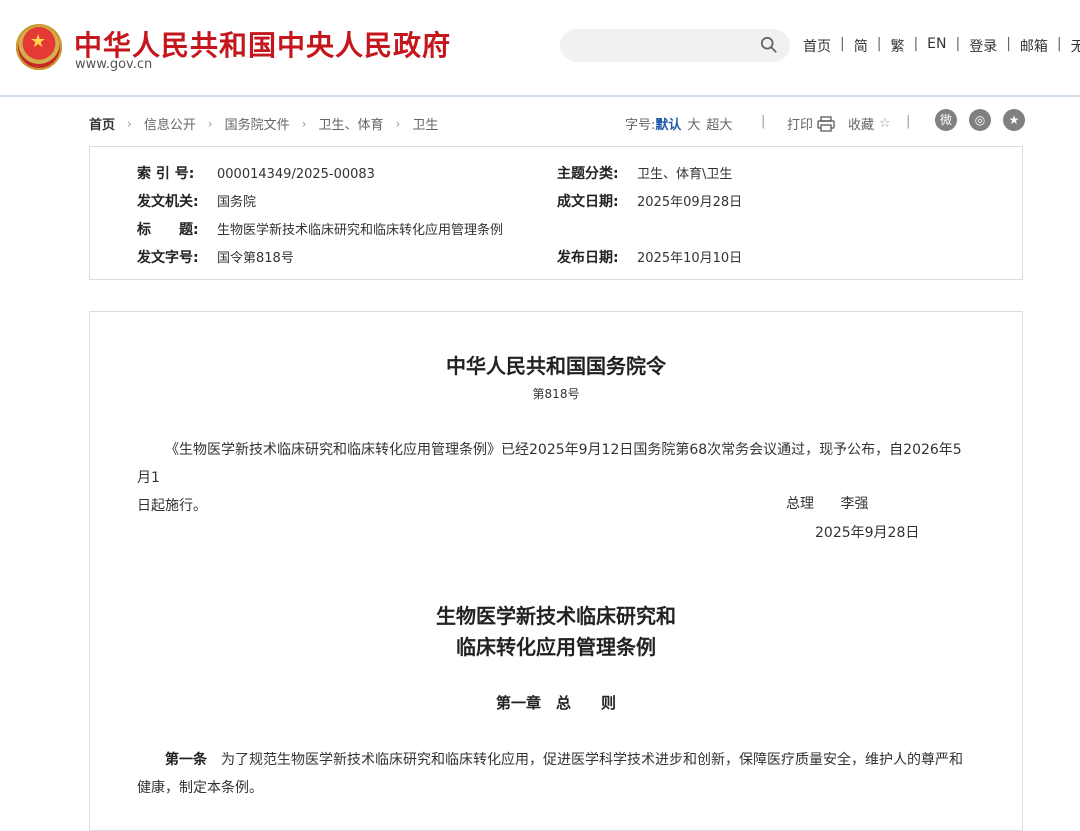 This screenshot has height=831, width=1080. Describe the element at coordinates (668, 123) in the screenshot. I see `font-size-default: 默认` at that location.